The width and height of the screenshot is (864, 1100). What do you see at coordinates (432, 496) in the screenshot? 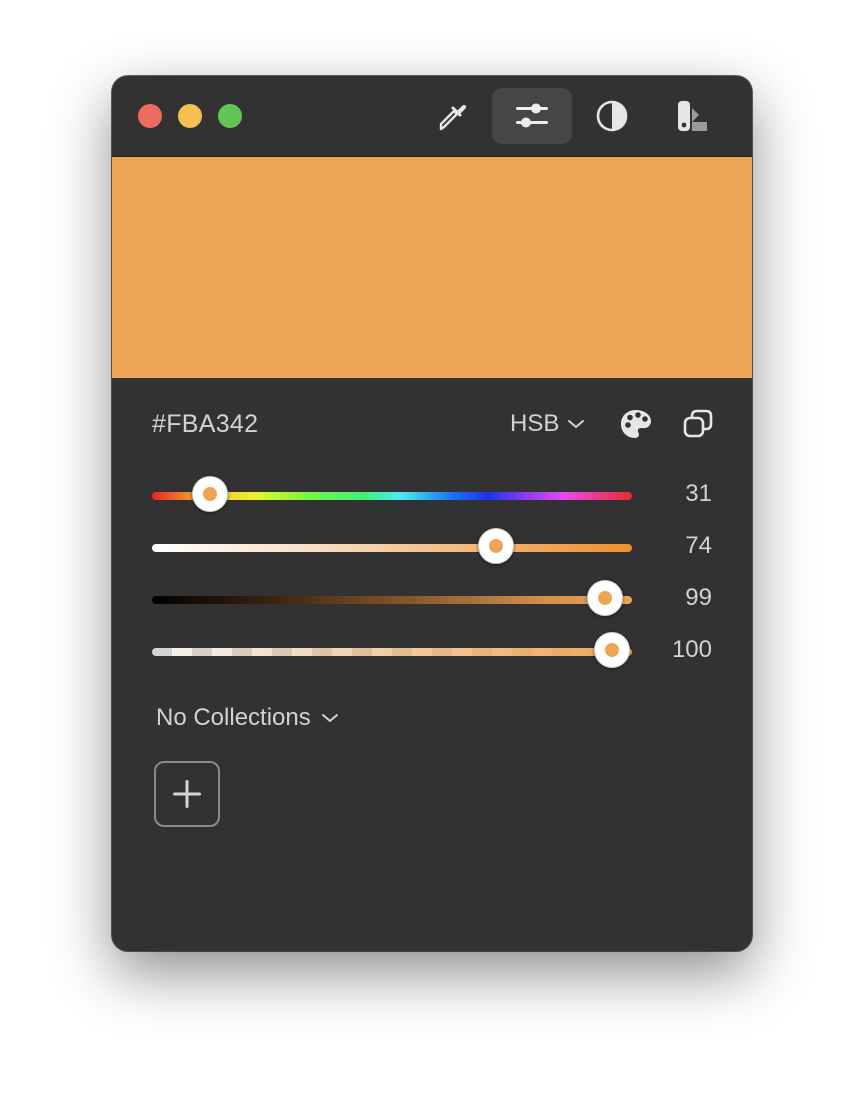
I see `hue-slider: 31` at bounding box center [432, 496].